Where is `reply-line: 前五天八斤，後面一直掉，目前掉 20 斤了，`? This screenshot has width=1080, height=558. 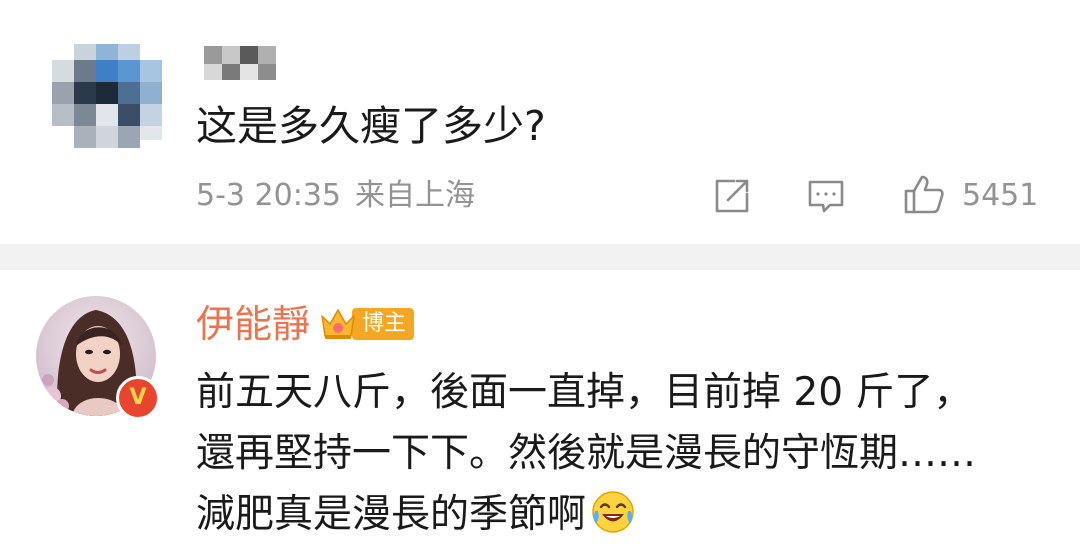 reply-line: 前五天八斤，後面一直掉，目前掉 20 斤了， is located at coordinates (584, 392).